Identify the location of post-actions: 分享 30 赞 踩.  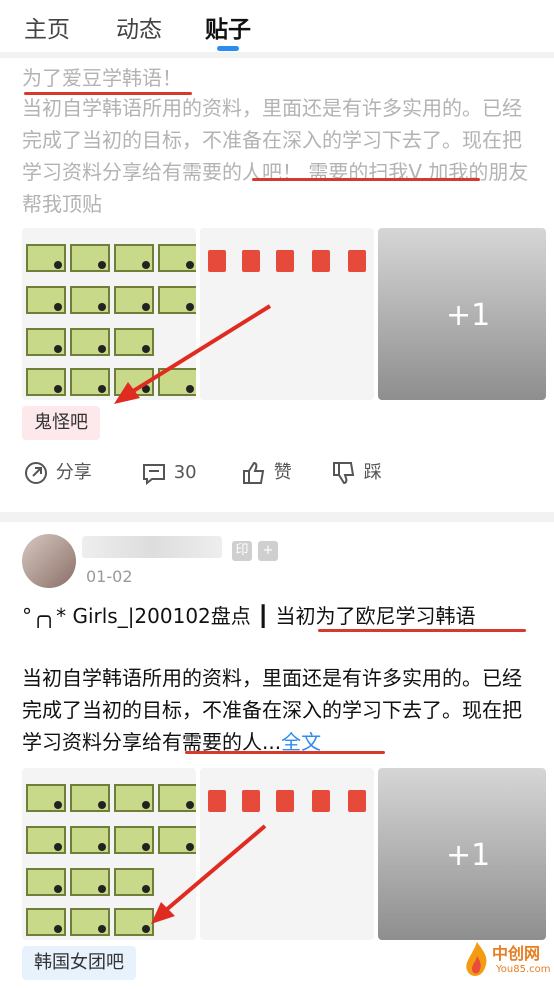
(282, 473).